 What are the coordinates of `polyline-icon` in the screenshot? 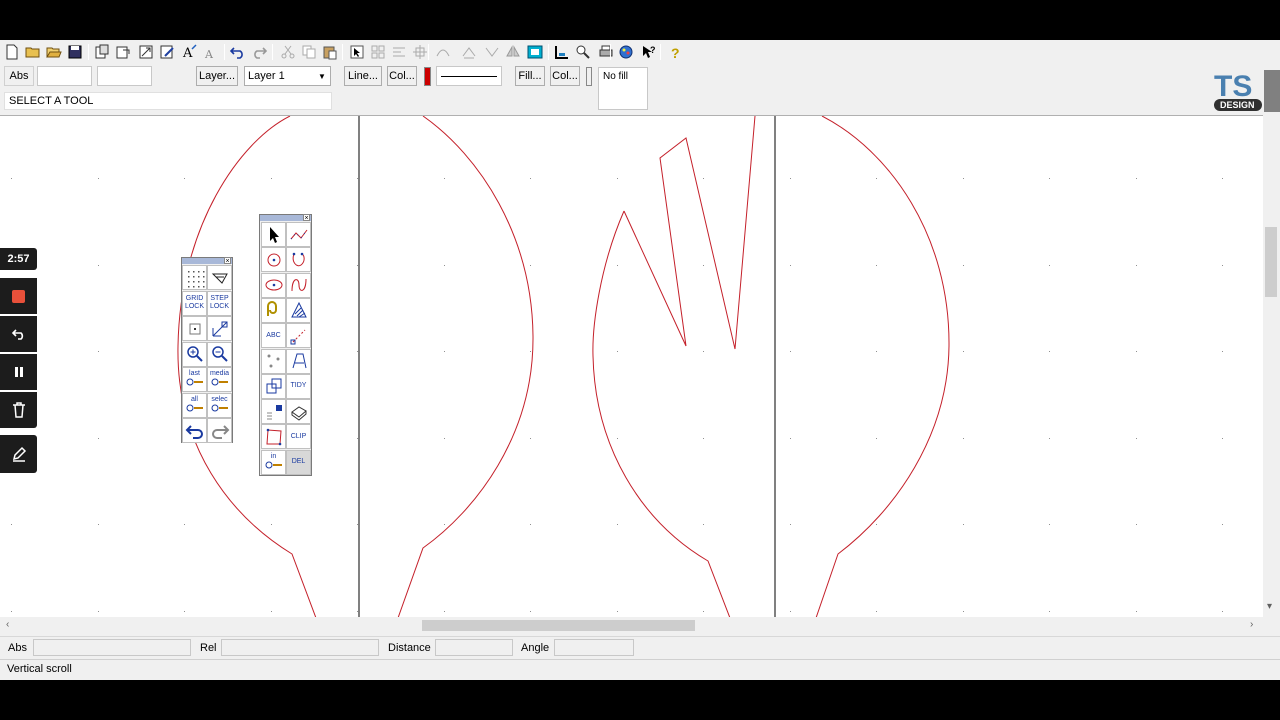 It's located at (298, 234).